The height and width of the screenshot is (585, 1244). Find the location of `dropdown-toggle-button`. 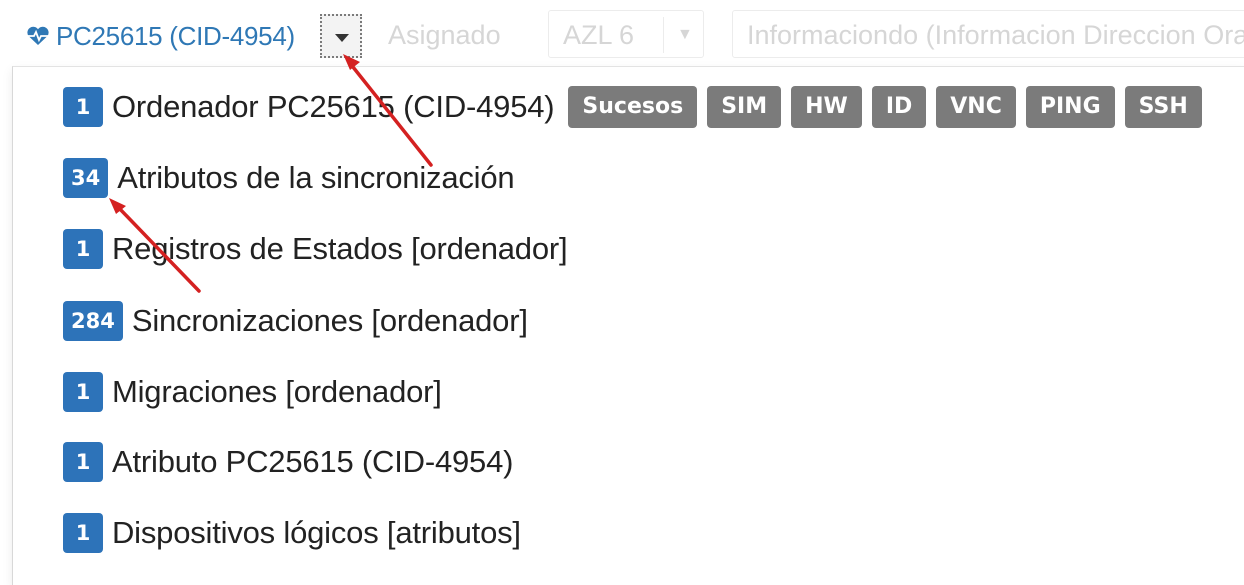

dropdown-toggle-button is located at coordinates (341, 36).